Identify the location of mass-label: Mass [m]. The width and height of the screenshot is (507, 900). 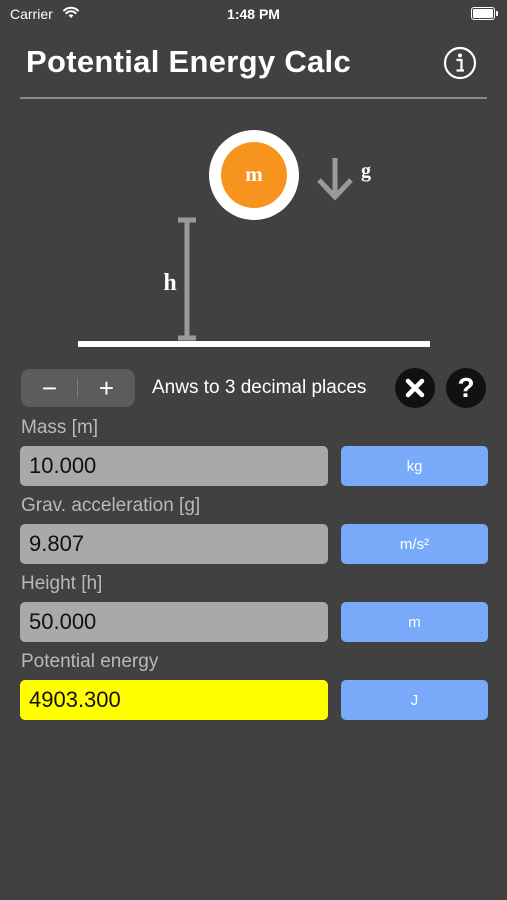
(60, 427).